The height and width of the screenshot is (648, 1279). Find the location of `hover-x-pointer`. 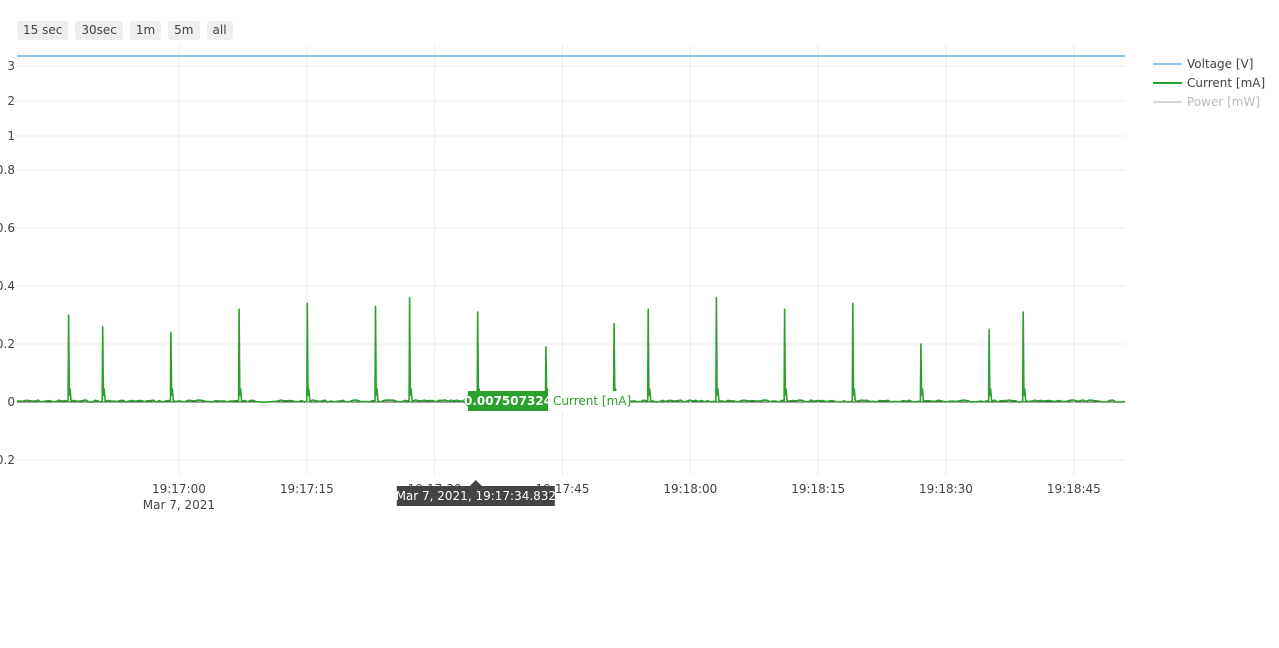

hover-x-pointer is located at coordinates (475, 483).